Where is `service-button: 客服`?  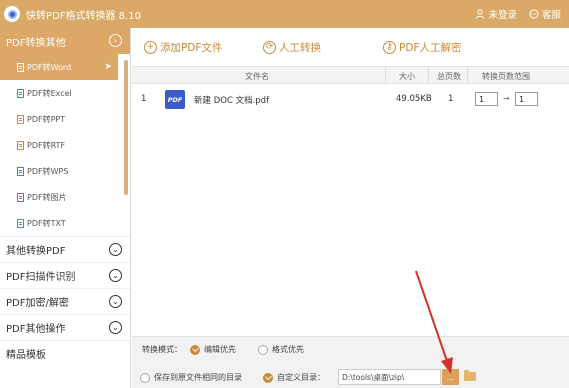
service-button: 客服 is located at coordinates (545, 14).